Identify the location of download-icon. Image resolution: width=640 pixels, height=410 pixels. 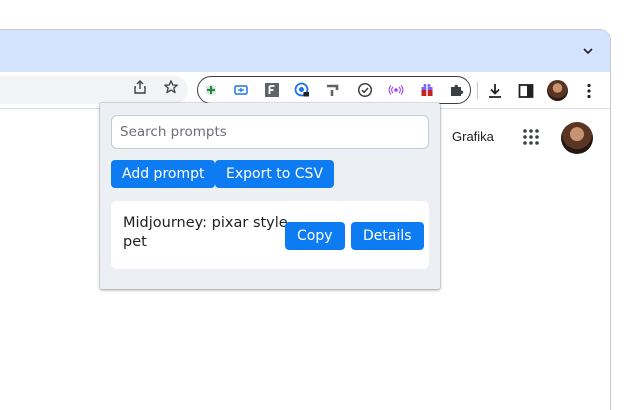
(495, 91).